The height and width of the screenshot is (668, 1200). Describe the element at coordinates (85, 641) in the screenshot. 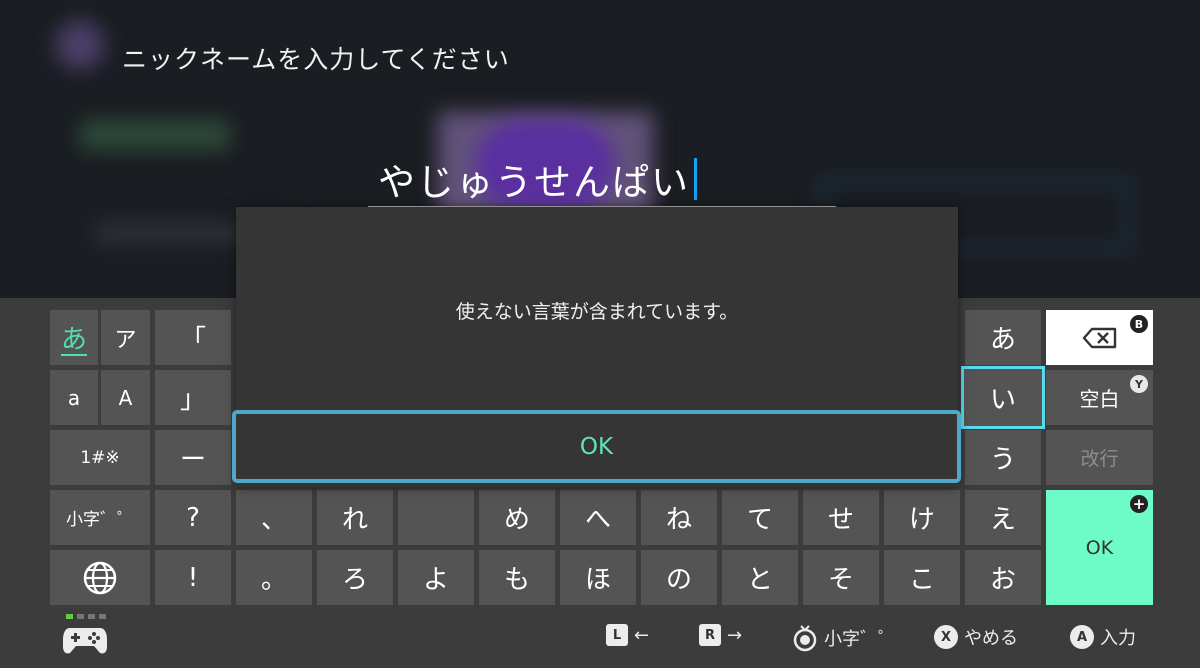

I see `controller-icon` at that location.